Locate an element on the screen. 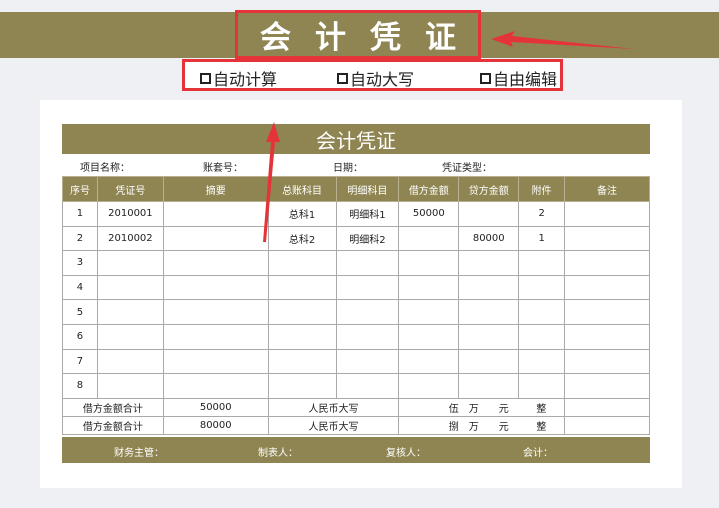 The image size is (719, 508). feature-label: 自动计算 is located at coordinates (245, 79).